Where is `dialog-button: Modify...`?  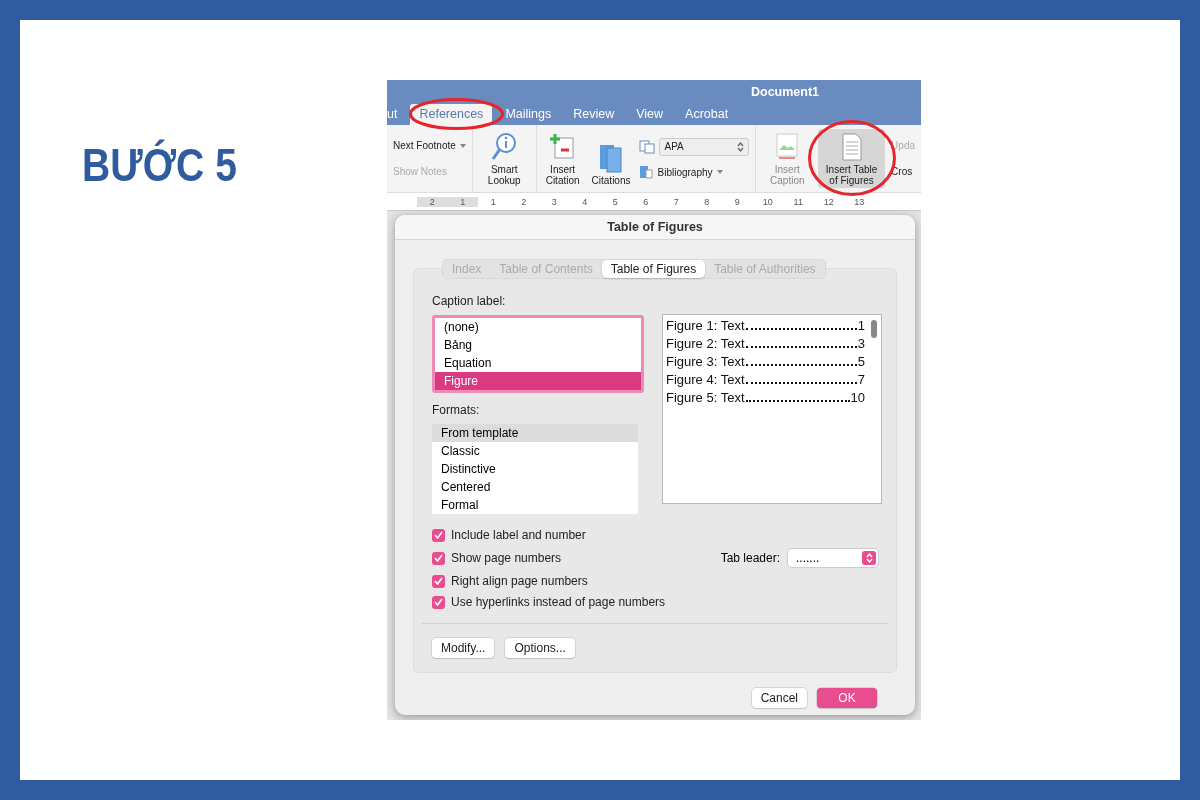
dialog-button: Modify... is located at coordinates (463, 648).